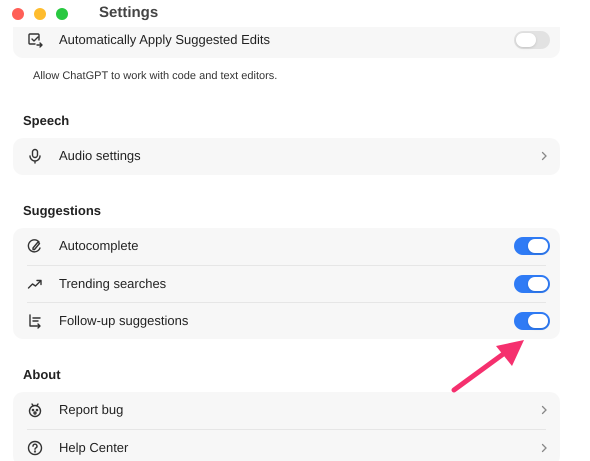 The height and width of the screenshot is (461, 590). What do you see at coordinates (35, 40) in the screenshot?
I see `checkbox-arrow-icon` at bounding box center [35, 40].